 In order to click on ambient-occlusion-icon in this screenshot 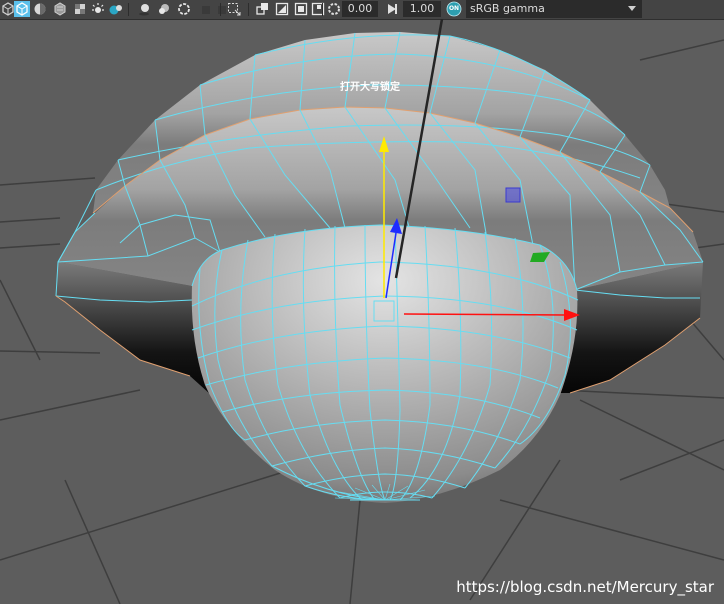, I will do `click(116, 9)`.